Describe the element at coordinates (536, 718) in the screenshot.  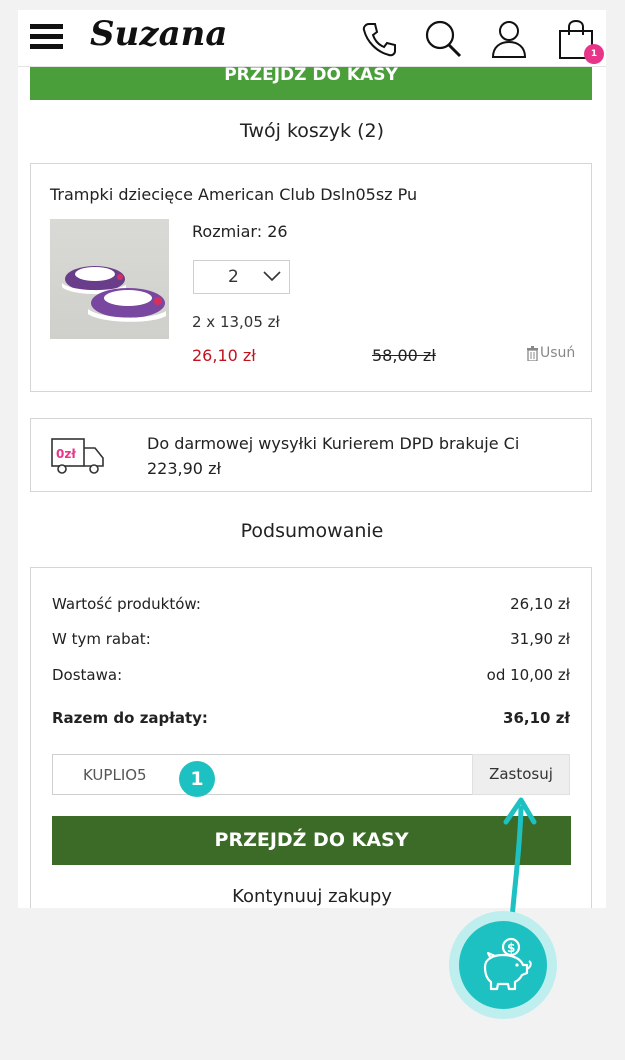
I see `total-value: 36,10 zł` at that location.